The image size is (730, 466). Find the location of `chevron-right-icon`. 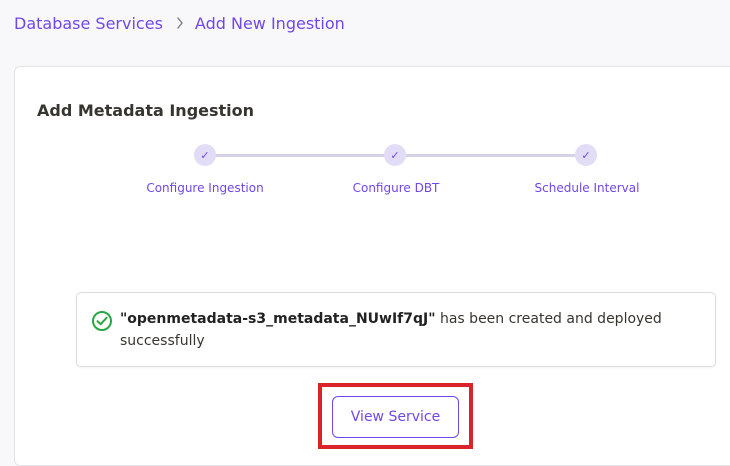

chevron-right-icon is located at coordinates (180, 23).